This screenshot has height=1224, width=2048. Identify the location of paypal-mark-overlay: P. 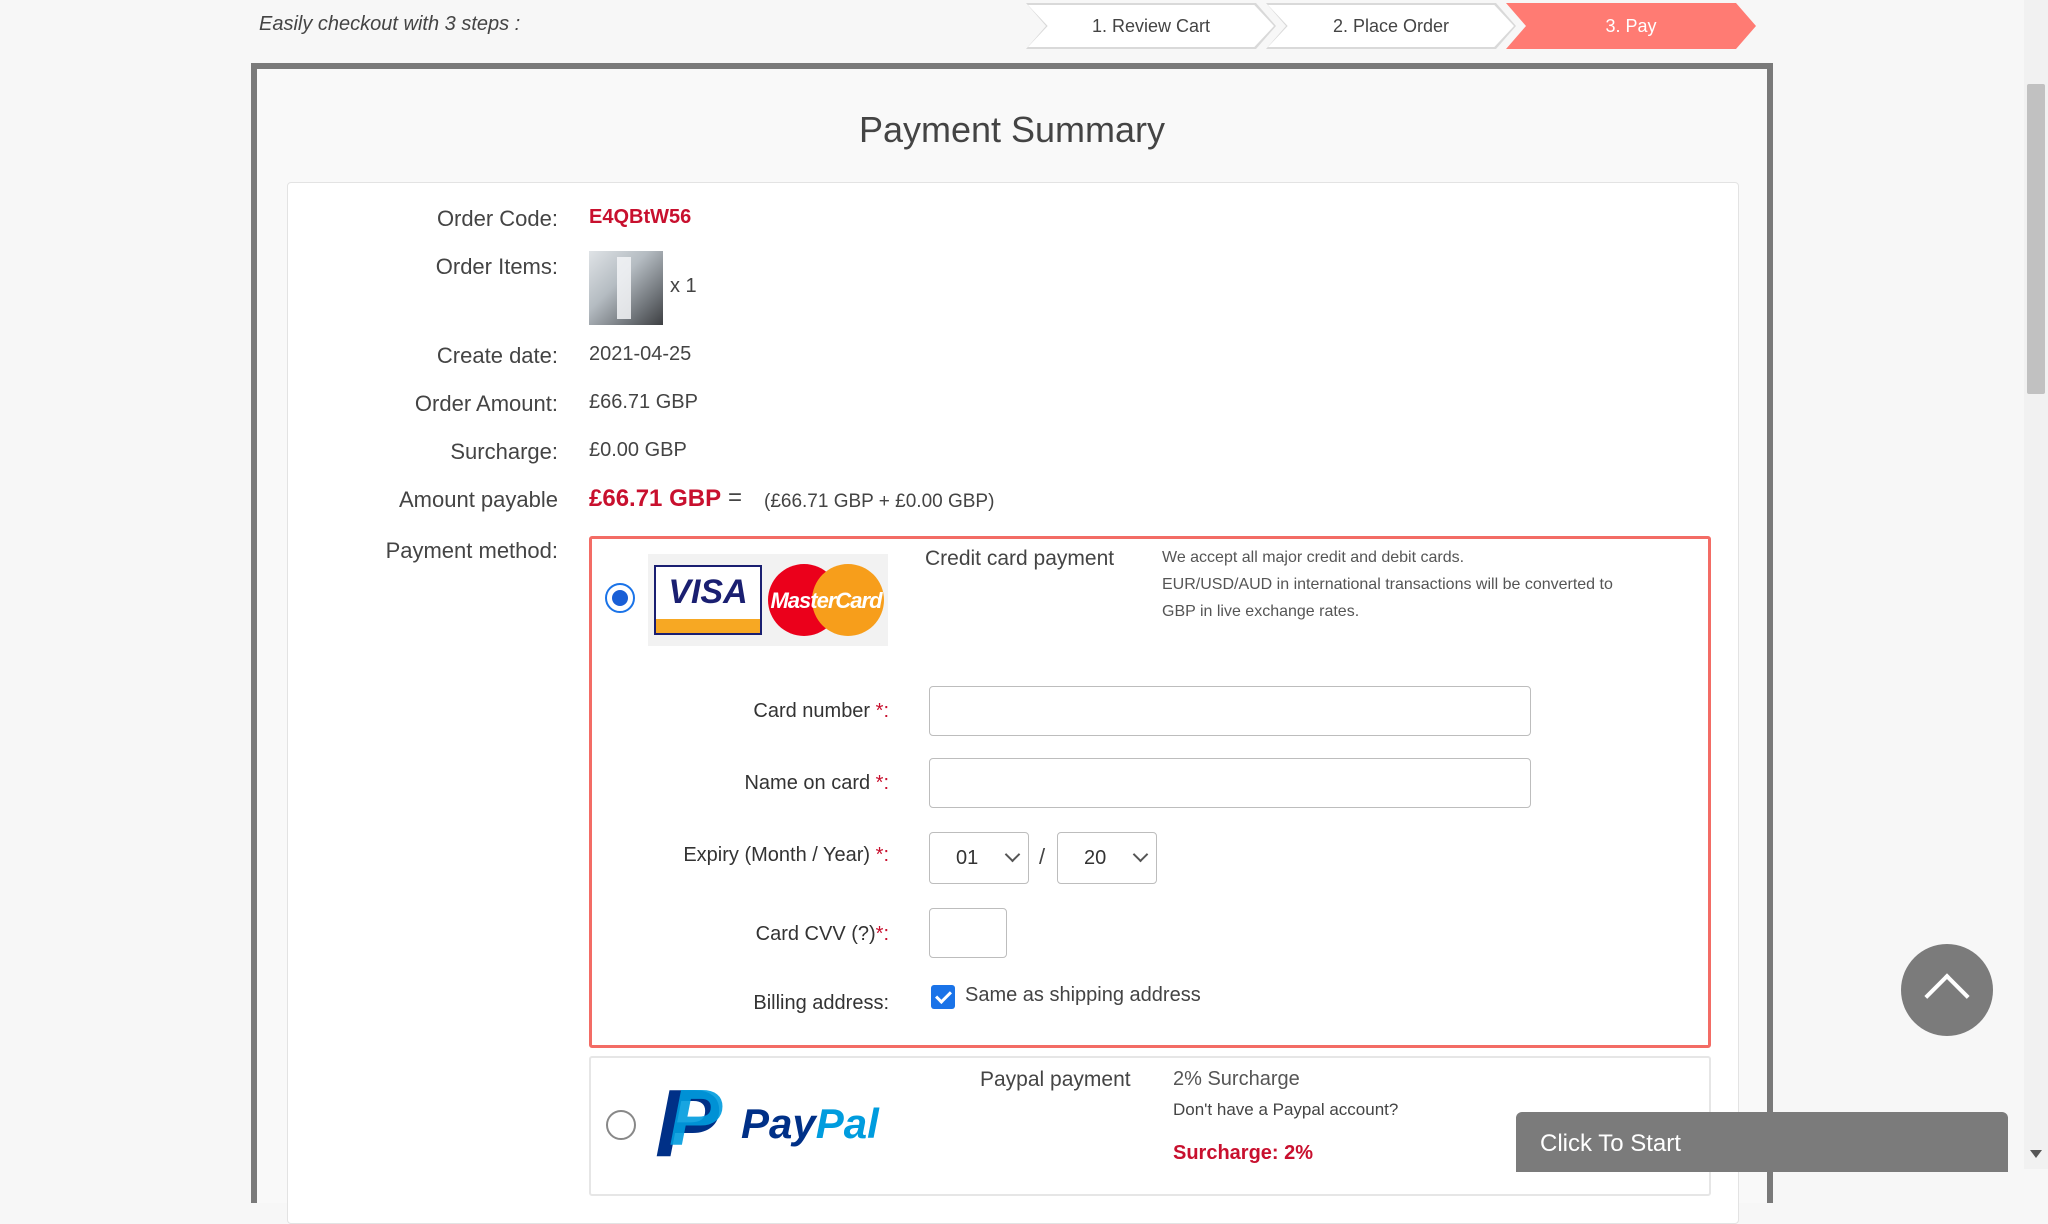
(696, 1117).